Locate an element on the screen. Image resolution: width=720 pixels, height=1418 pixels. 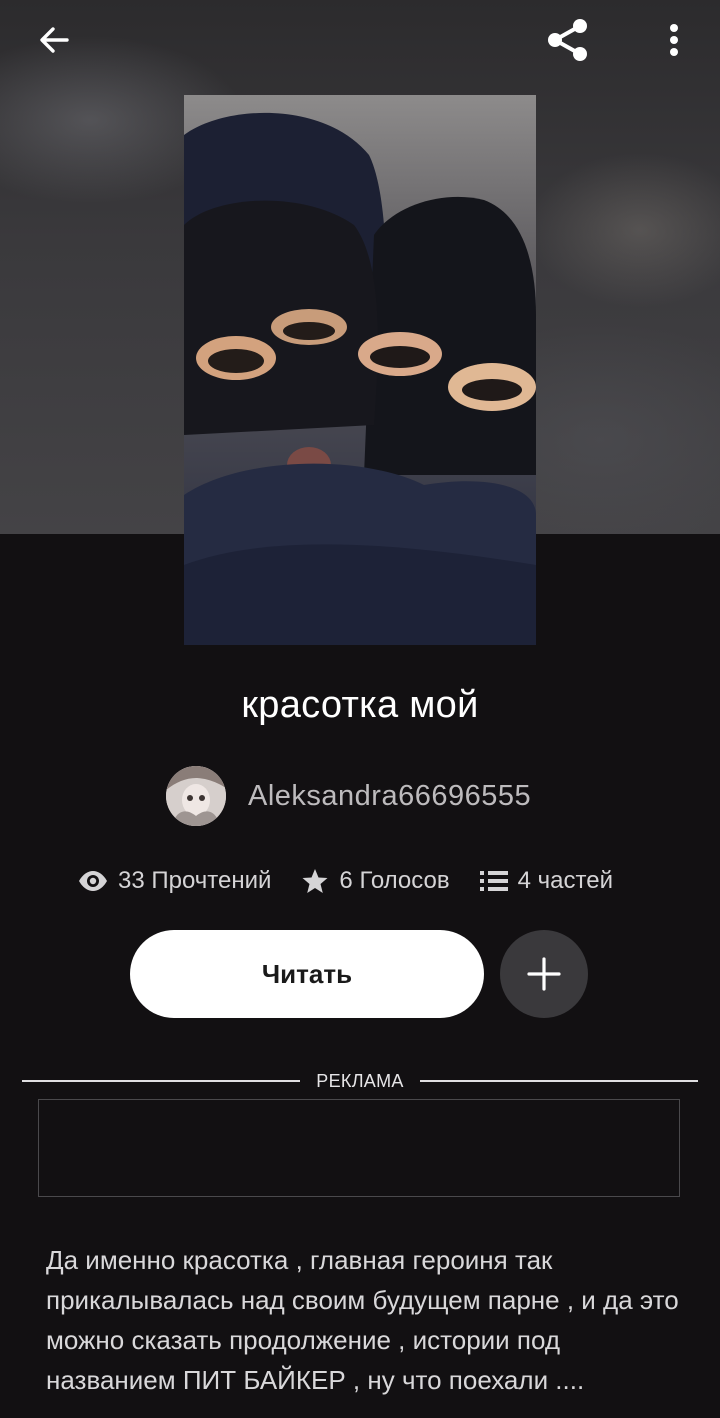
add-to-library-button is located at coordinates (544, 974).